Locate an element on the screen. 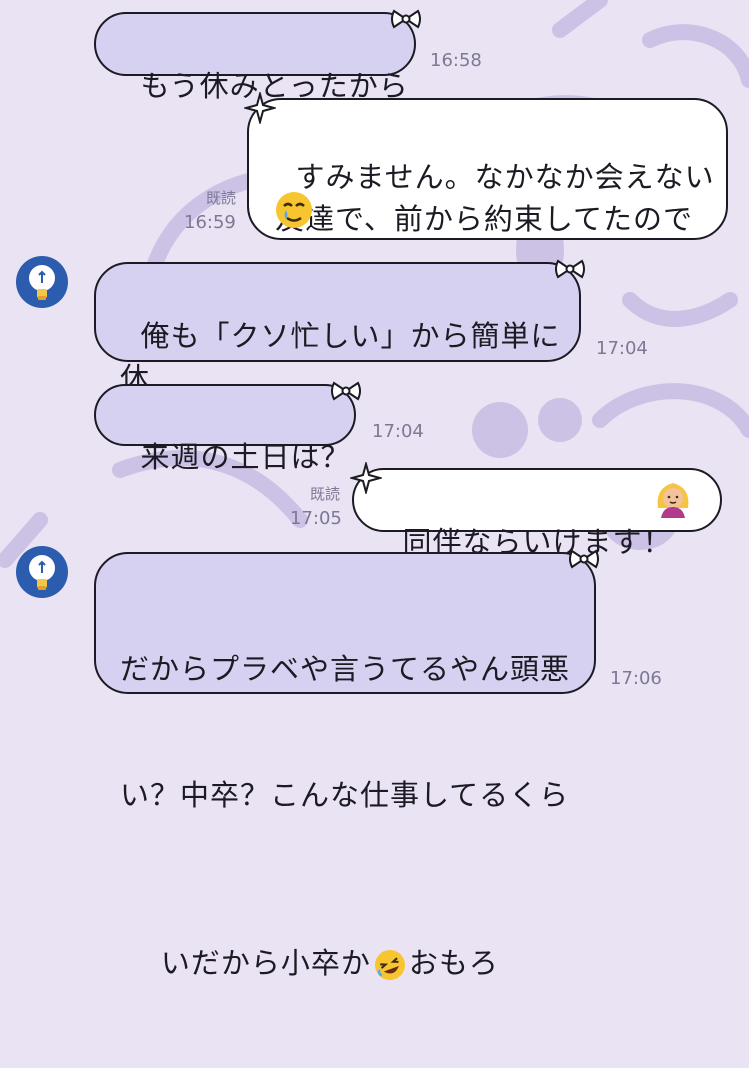 The image size is (749, 1068). message-text: すみません。なかなか会えない 友達で、前から約束してたので is located at coordinates (495, 198).